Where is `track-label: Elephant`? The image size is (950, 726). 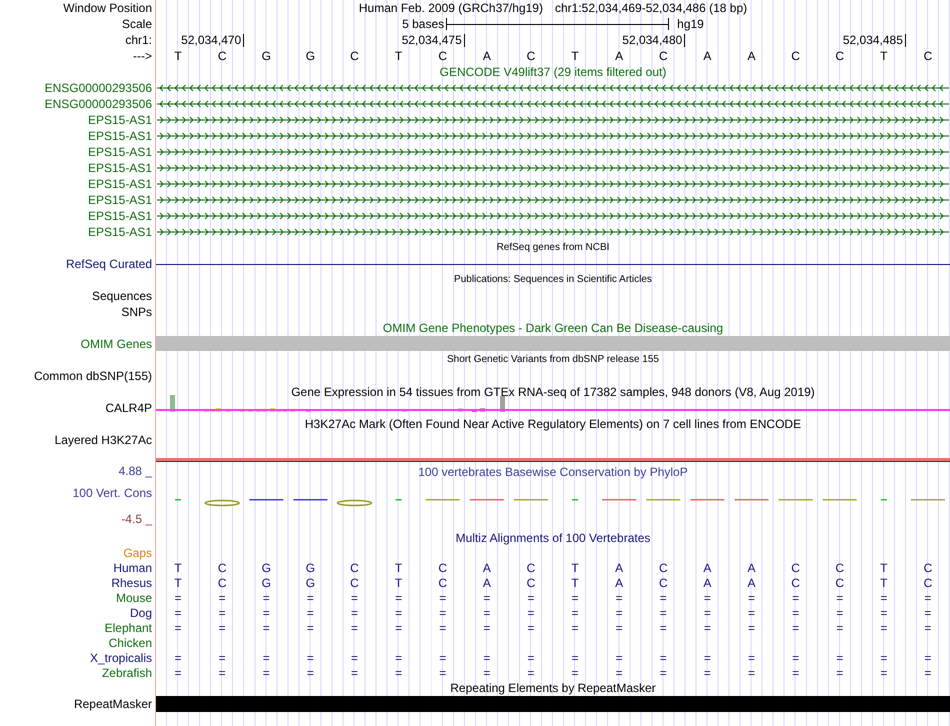
track-label: Elephant is located at coordinates (128, 627).